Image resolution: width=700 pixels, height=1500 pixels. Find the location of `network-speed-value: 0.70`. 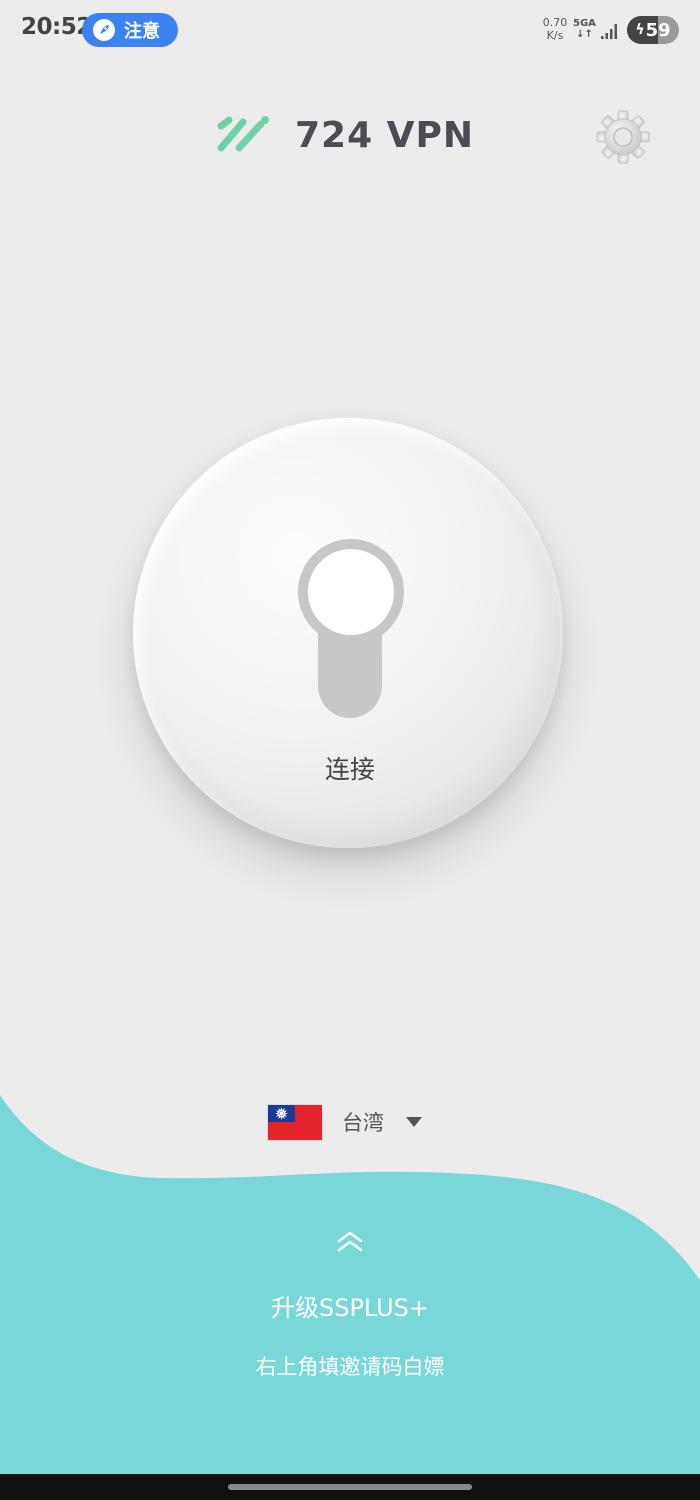

network-speed-value: 0.70 is located at coordinates (555, 22).